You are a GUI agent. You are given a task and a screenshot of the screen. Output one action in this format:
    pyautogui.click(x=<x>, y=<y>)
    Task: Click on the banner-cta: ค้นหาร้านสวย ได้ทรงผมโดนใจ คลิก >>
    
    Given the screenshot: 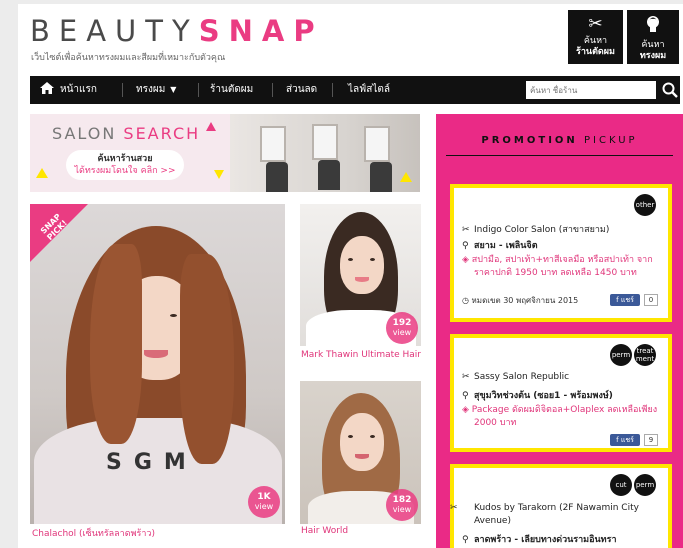 What is the action you would take?
    pyautogui.click(x=125, y=165)
    